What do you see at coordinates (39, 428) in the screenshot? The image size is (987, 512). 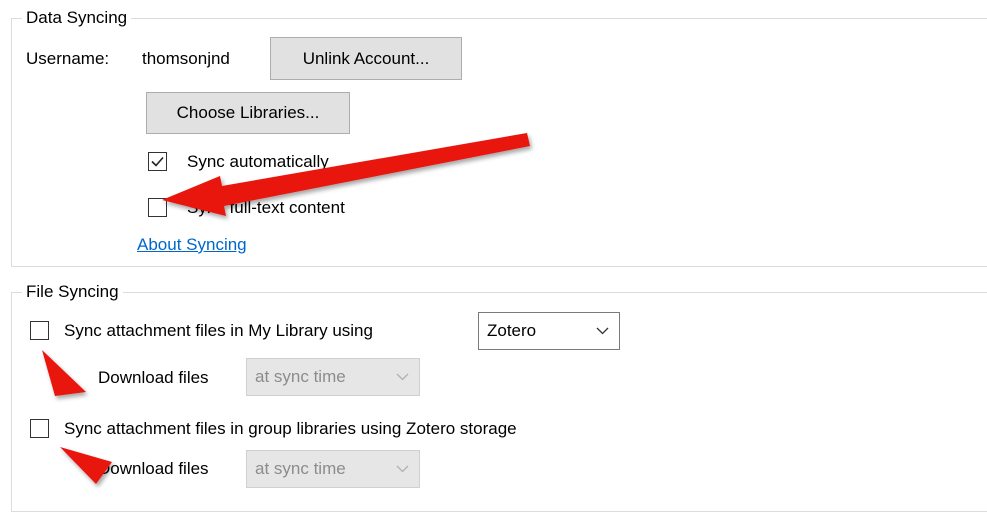 I see `sync-group-libraries-checkbox` at bounding box center [39, 428].